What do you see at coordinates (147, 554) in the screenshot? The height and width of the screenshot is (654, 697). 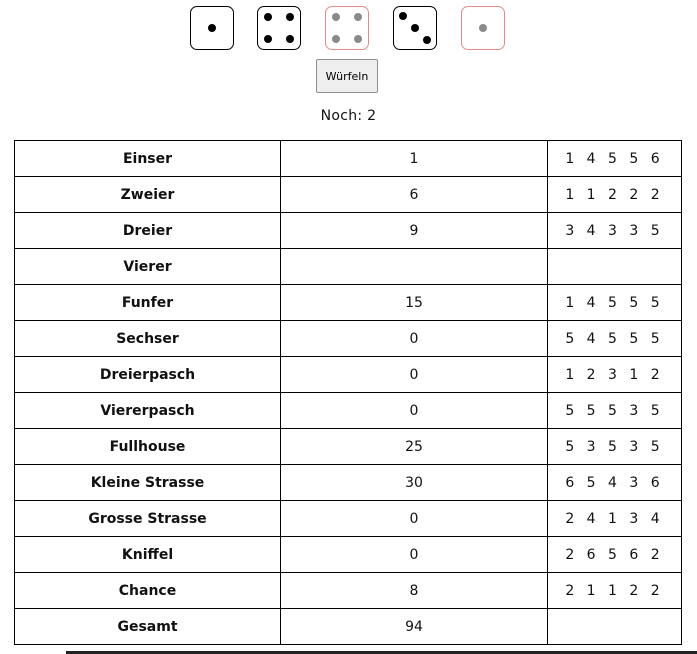 I see `category-name: Kniffel` at bounding box center [147, 554].